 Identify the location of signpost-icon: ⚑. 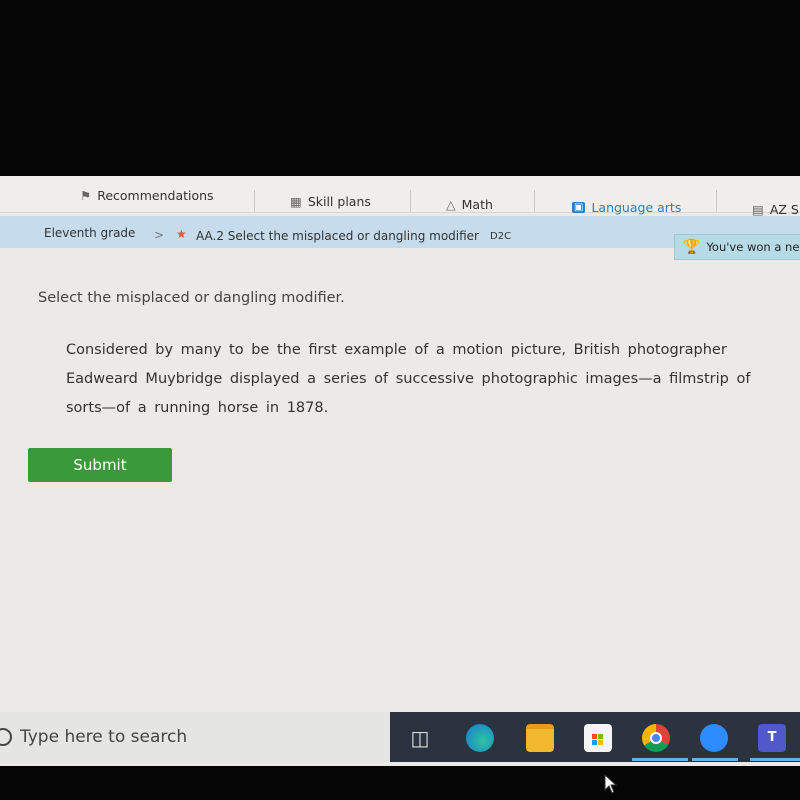
(86, 195).